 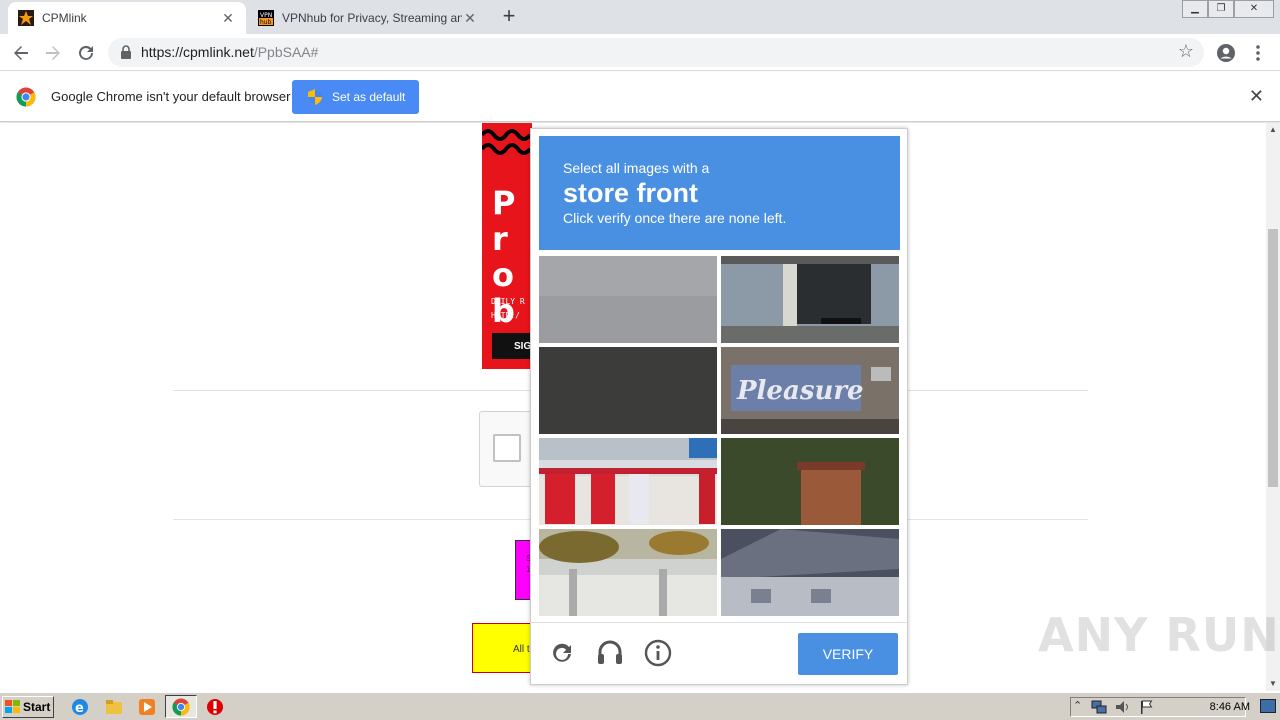 I want to click on tile-image-pleasure-sign: Pleasure, so click(x=810, y=390).